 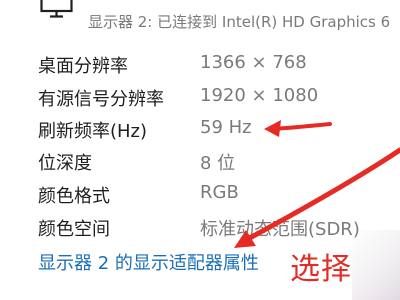 What do you see at coordinates (148, 262) in the screenshot?
I see `display-adapter-properties-link: 显示器 2 的显示适配器属性` at bounding box center [148, 262].